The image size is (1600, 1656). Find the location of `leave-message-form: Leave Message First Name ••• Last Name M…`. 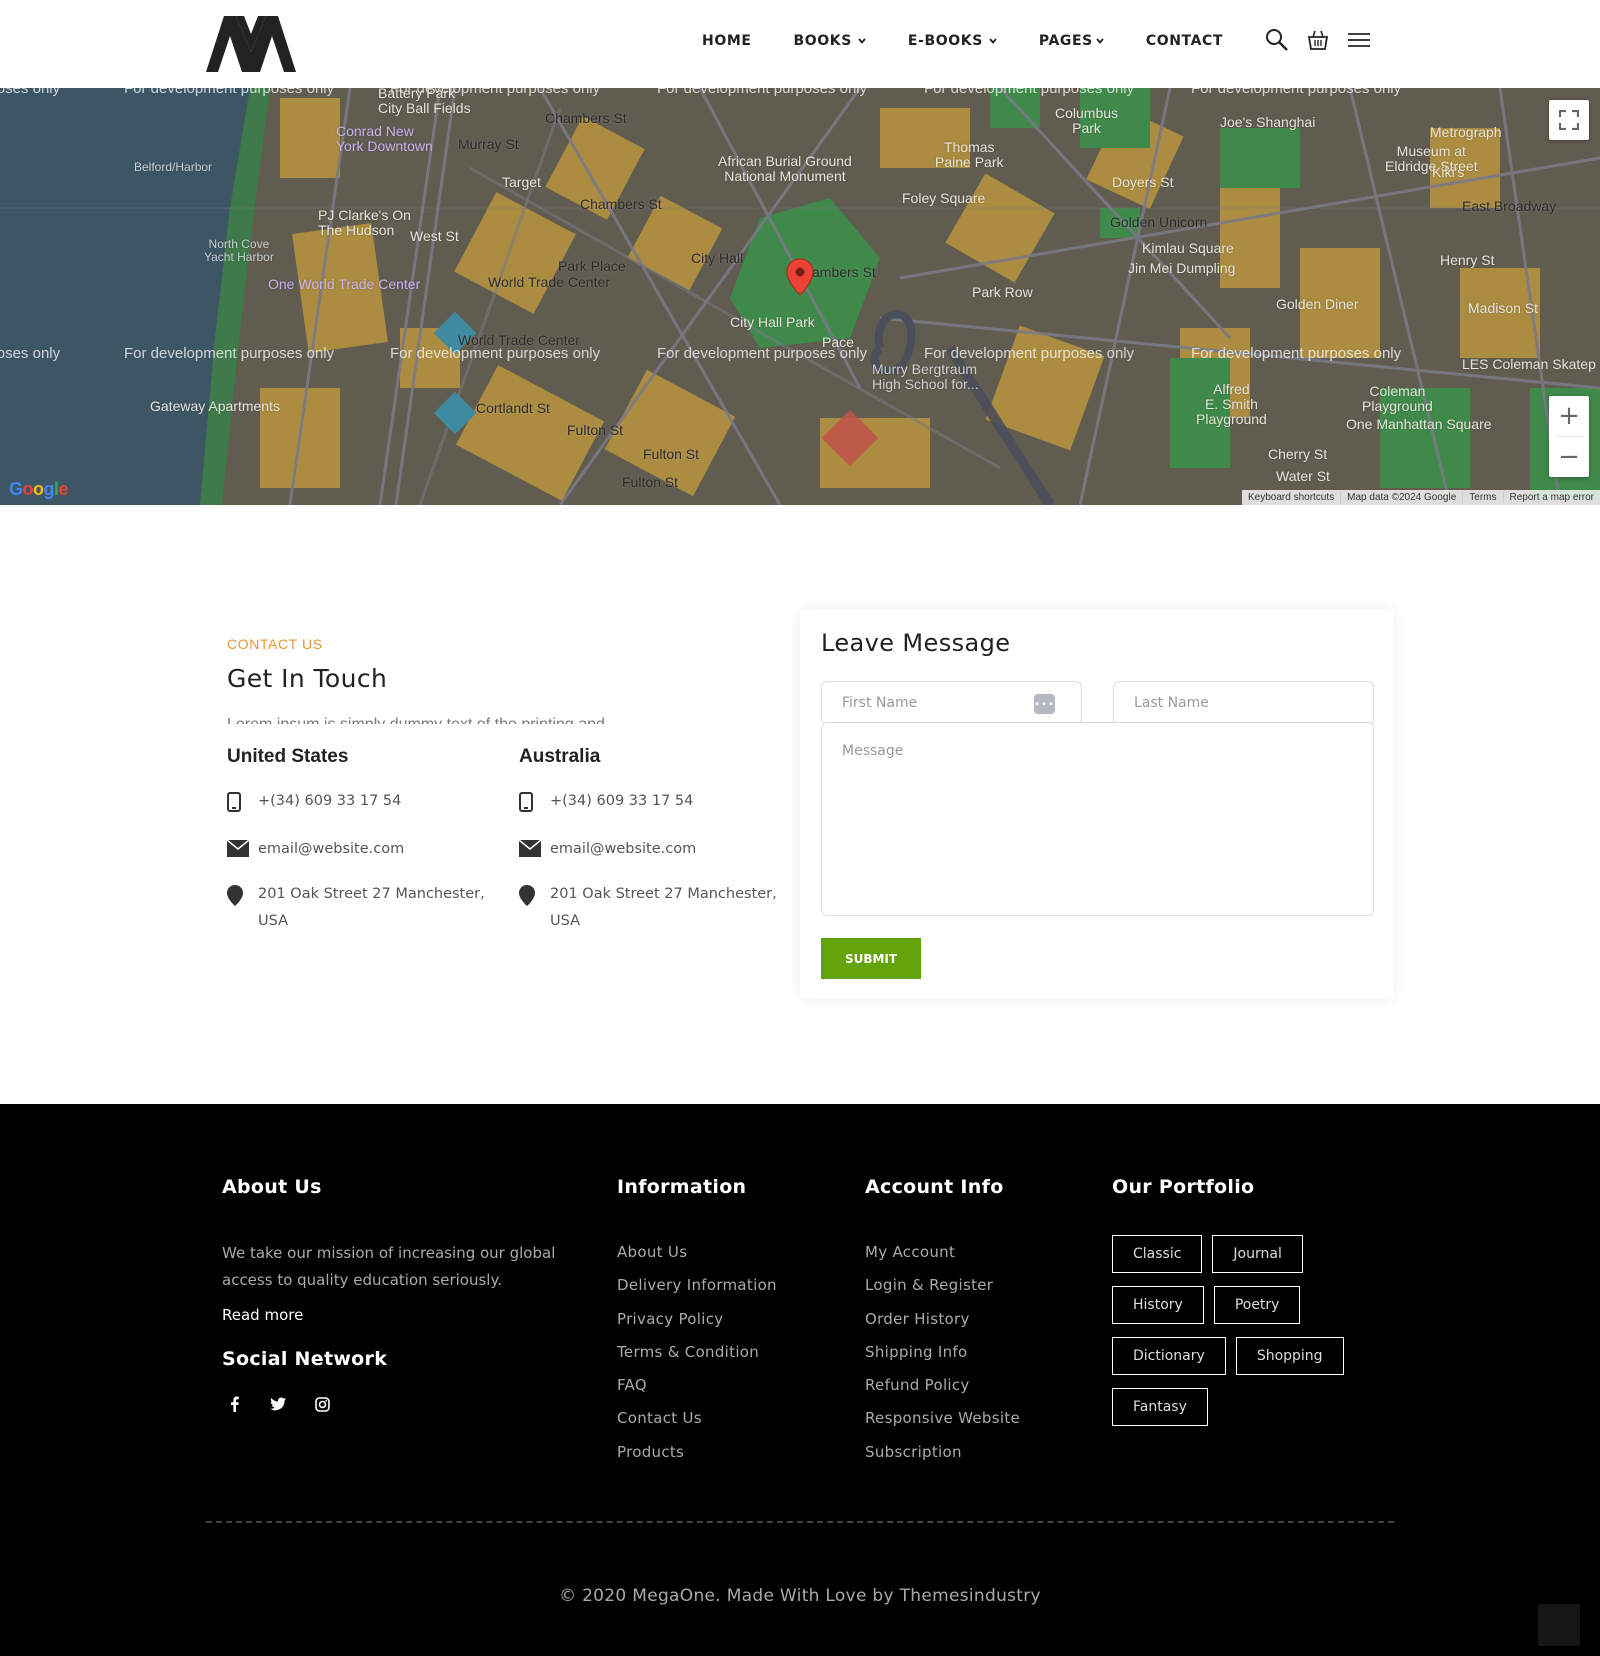

leave-message-form: Leave Message First Name ••• Last Name M… is located at coordinates (1097, 804).